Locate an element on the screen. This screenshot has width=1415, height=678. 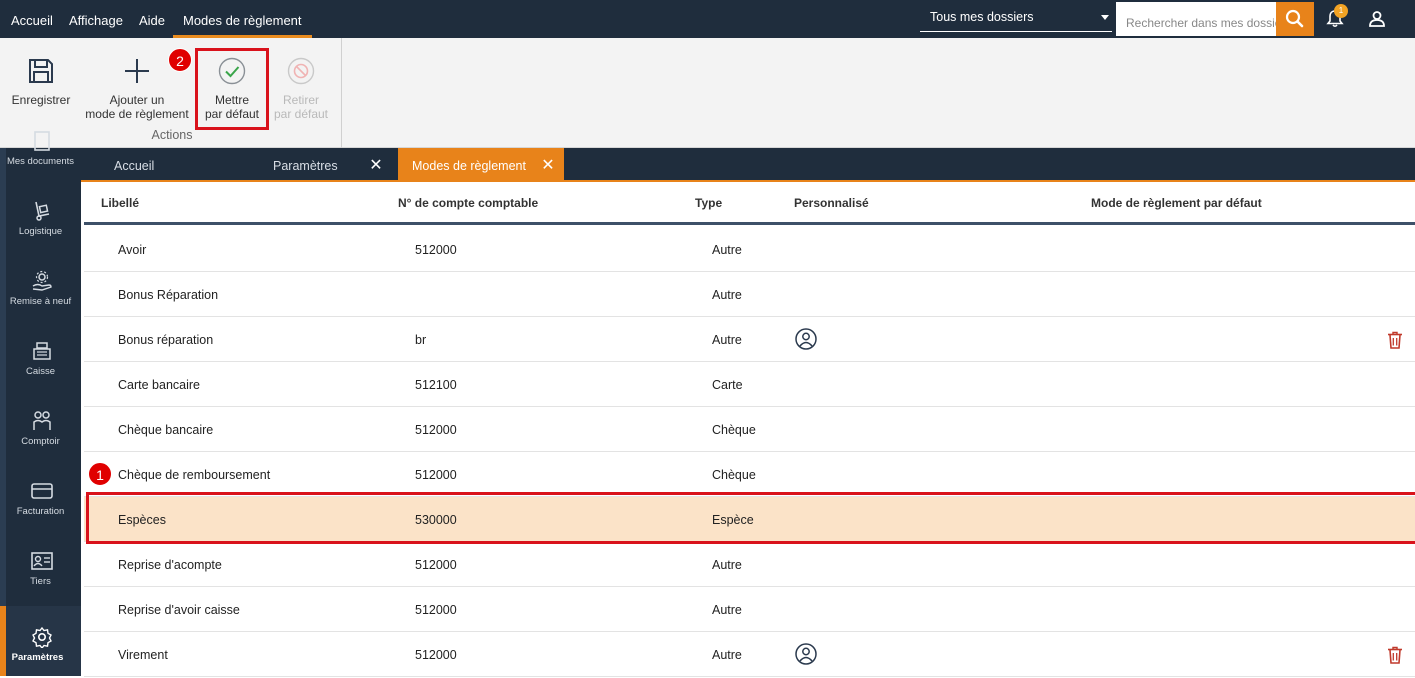
sidebar-item-label: Remise à neuf is located at coordinates (40, 301).